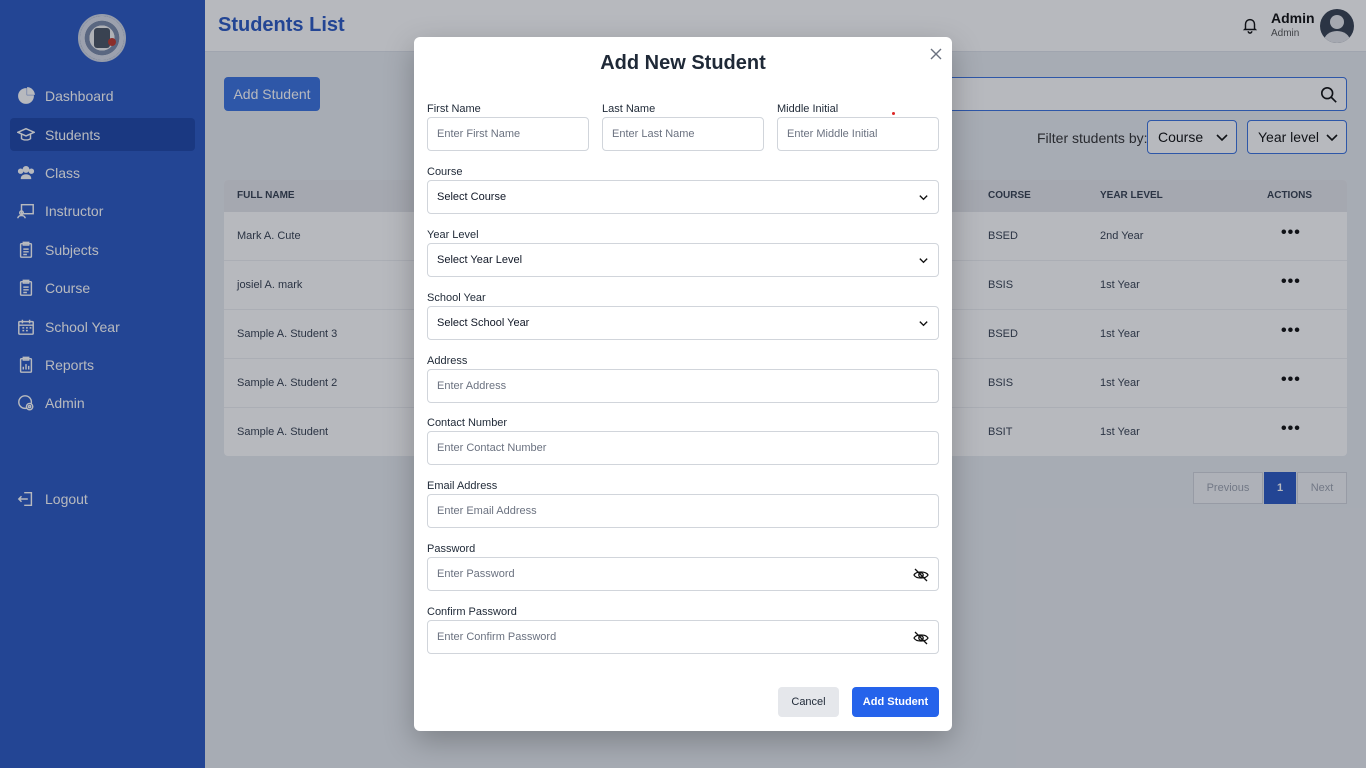 The image size is (1366, 768). What do you see at coordinates (936, 54) in the screenshot?
I see `close-icon` at bounding box center [936, 54].